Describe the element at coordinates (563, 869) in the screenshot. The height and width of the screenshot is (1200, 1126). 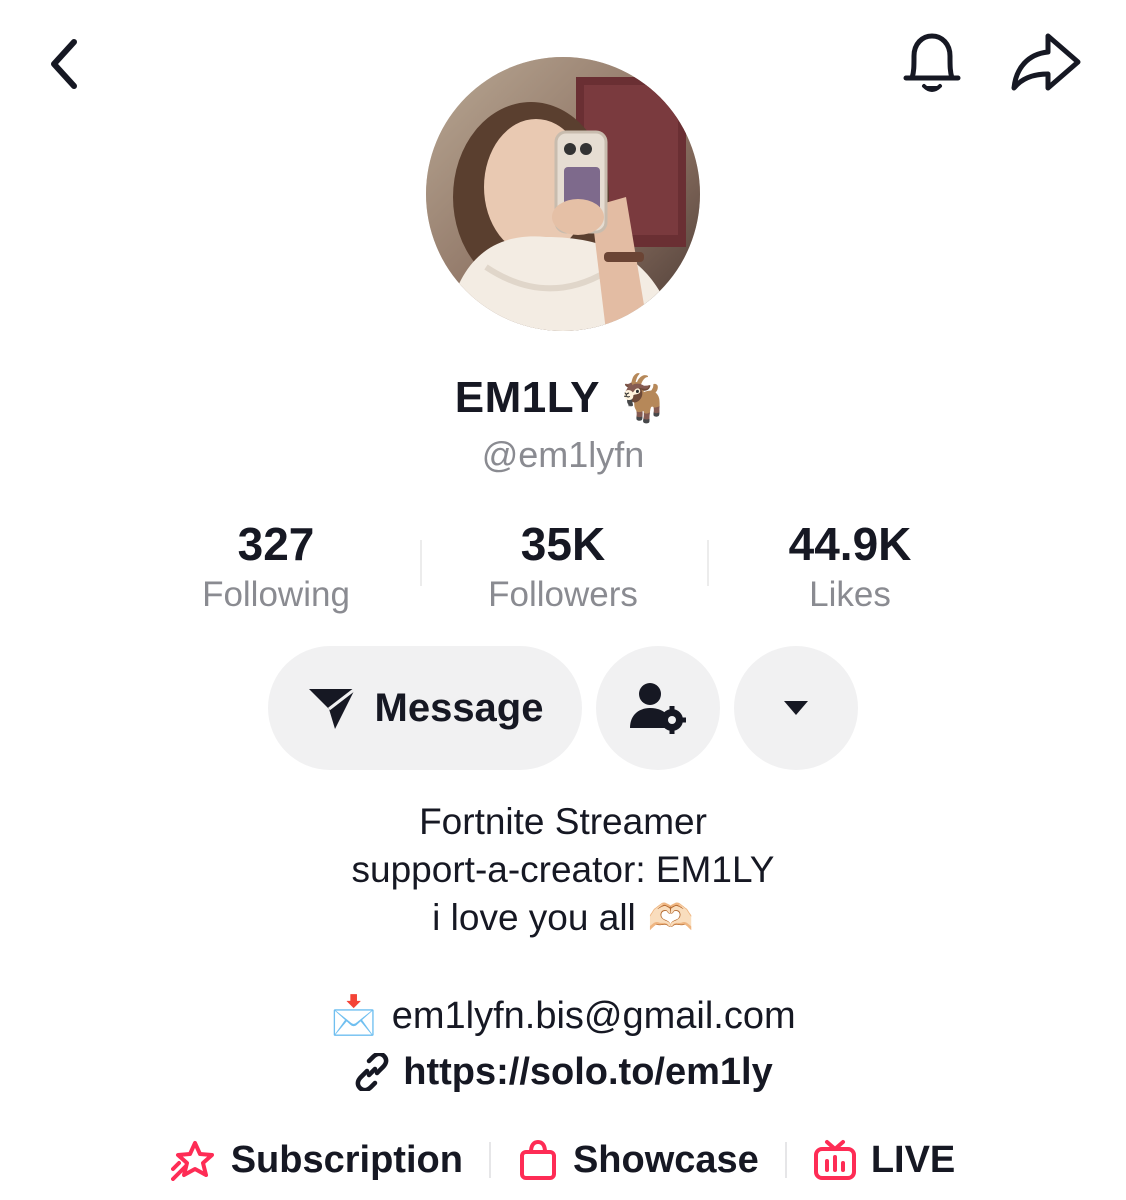
I see `bio-line: support-a-creator: EM1LY` at that location.